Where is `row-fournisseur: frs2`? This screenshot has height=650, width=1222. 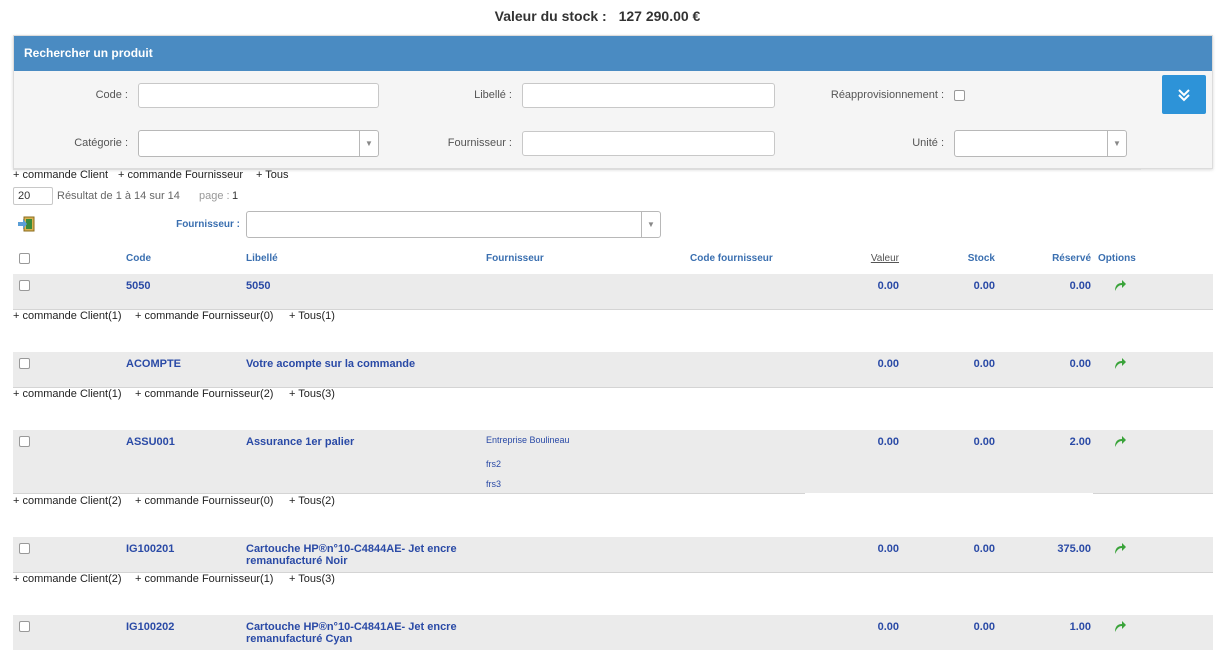 row-fournisseur: frs2 is located at coordinates (493, 464).